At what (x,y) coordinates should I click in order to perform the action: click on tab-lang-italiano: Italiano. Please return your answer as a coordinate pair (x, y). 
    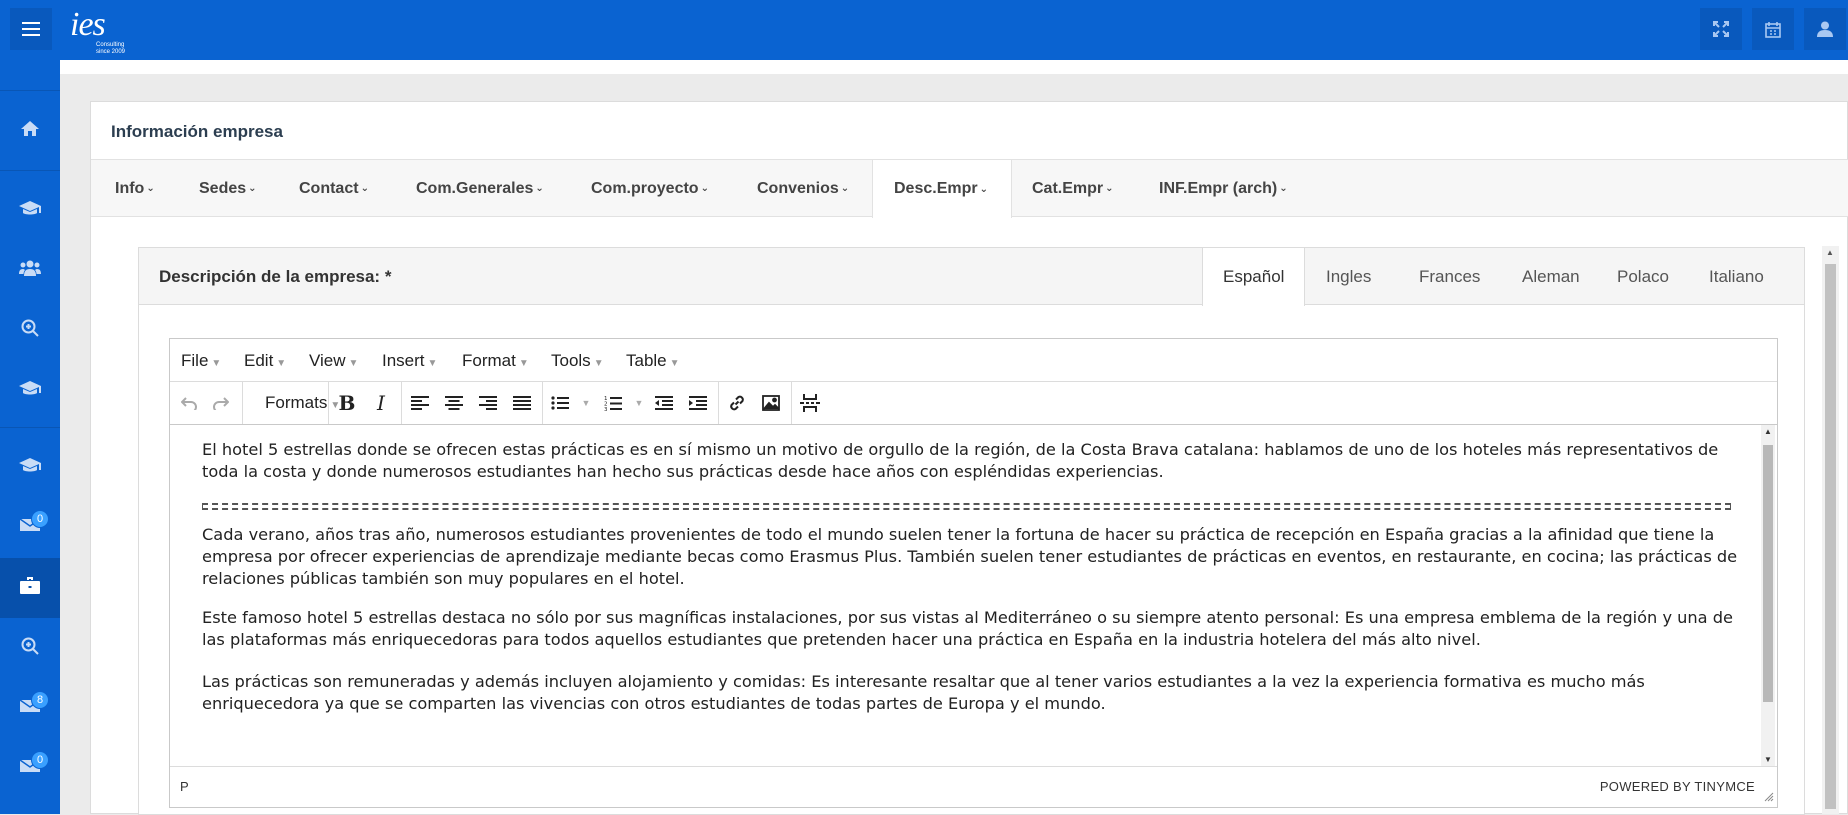
    Looking at the image, I should click on (1736, 276).